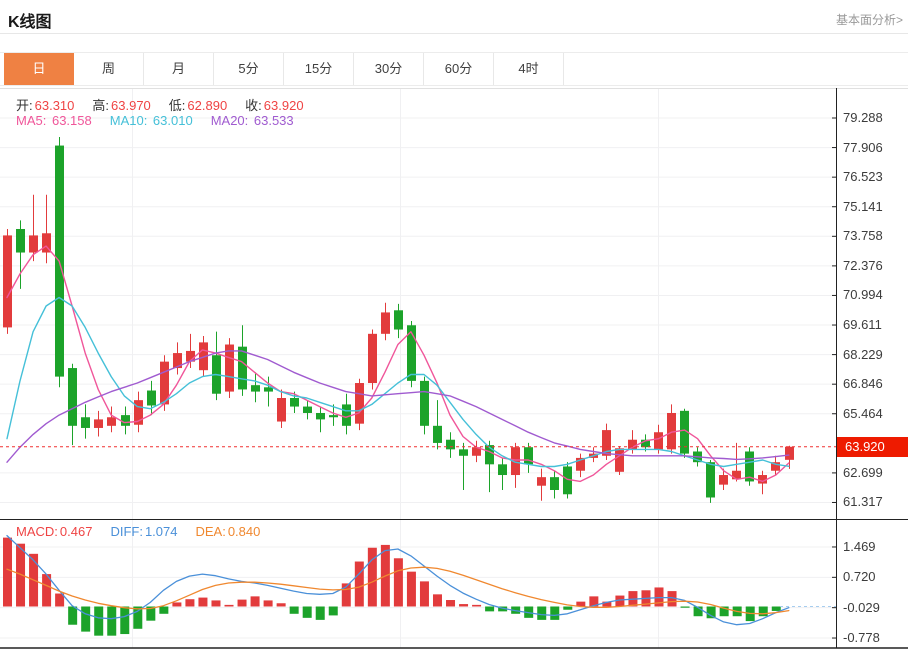  Describe the element at coordinates (863, 236) in the screenshot. I see `price-tick-label: 73.758` at that location.